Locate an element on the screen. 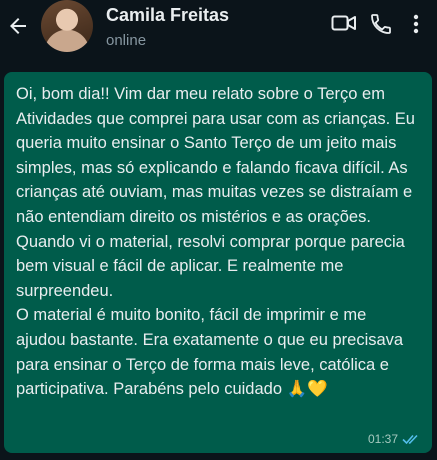 The height and width of the screenshot is (460, 437). message-meta: 01:37 is located at coordinates (394, 439).